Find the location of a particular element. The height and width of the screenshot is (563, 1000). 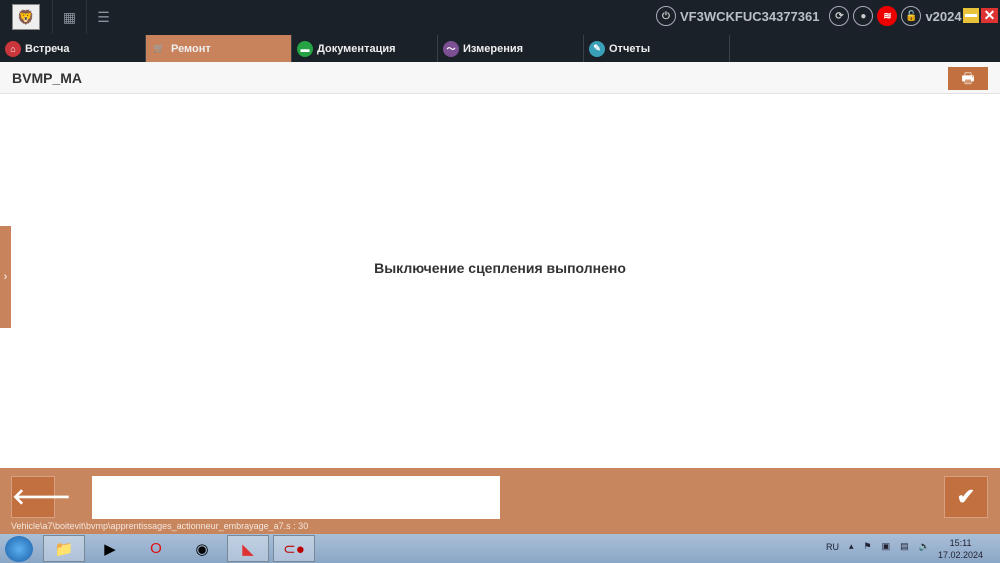

user-icon: ● is located at coordinates (863, 16).